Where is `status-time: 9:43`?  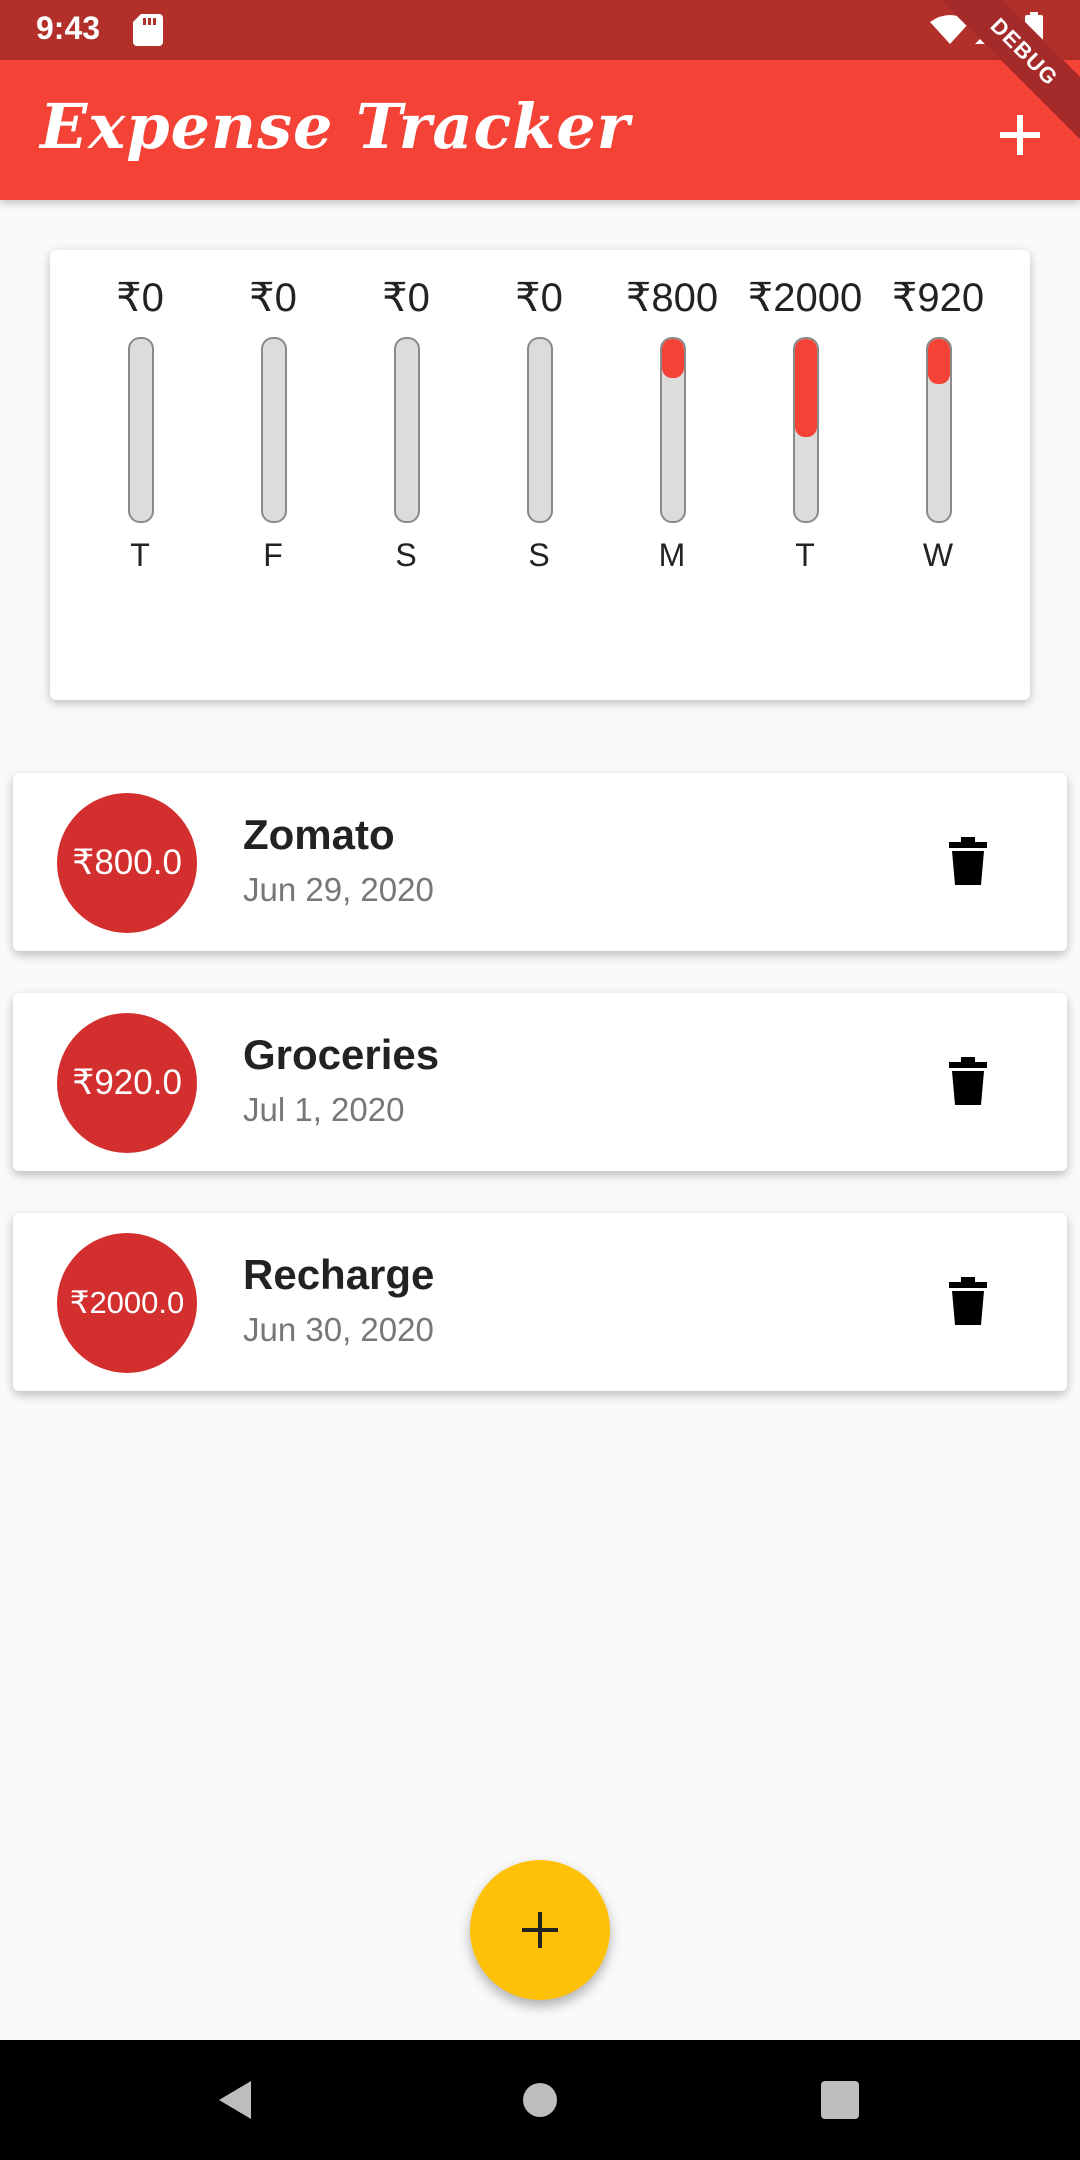 status-time: 9:43 is located at coordinates (68, 28).